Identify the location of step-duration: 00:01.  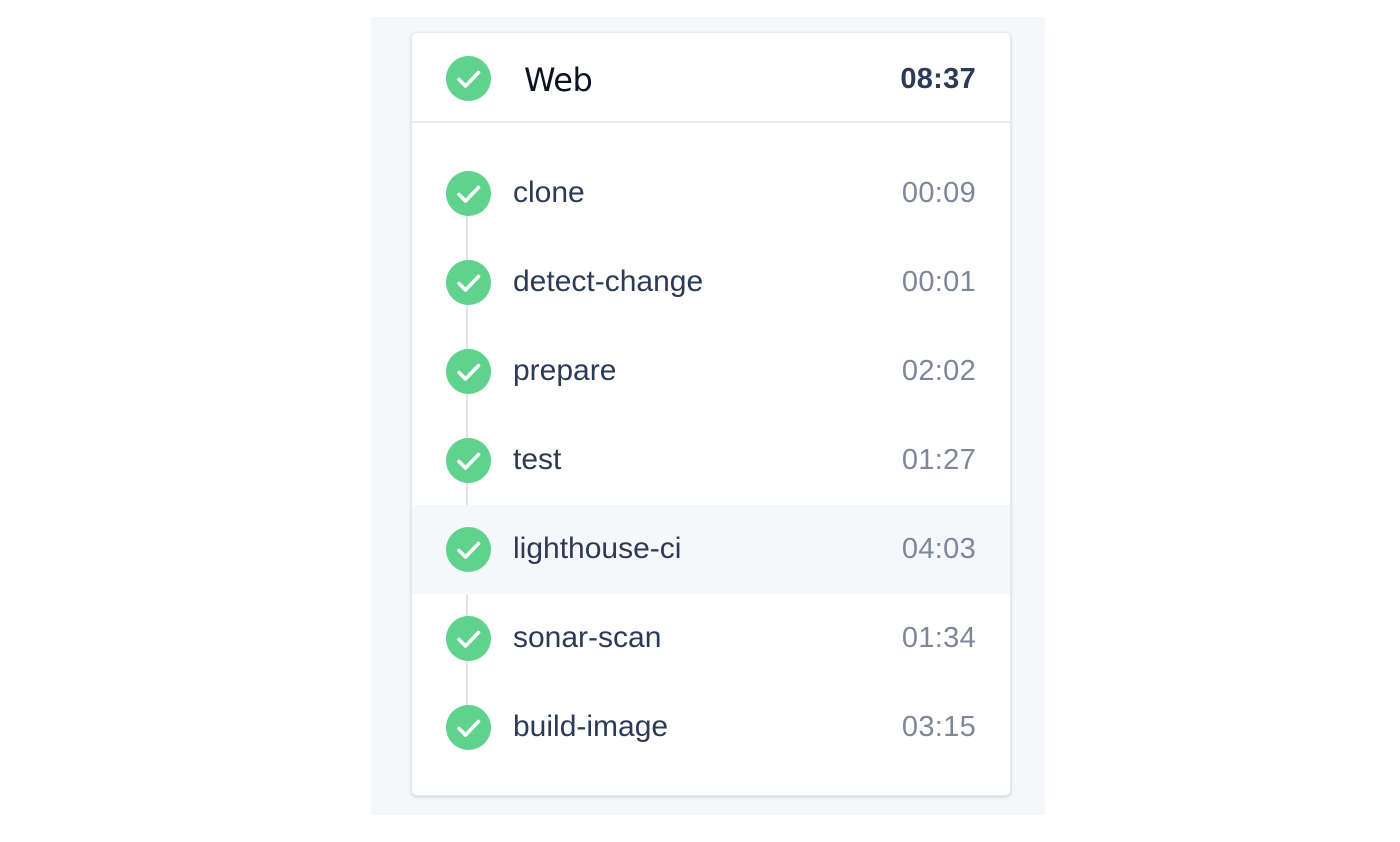
(938, 282).